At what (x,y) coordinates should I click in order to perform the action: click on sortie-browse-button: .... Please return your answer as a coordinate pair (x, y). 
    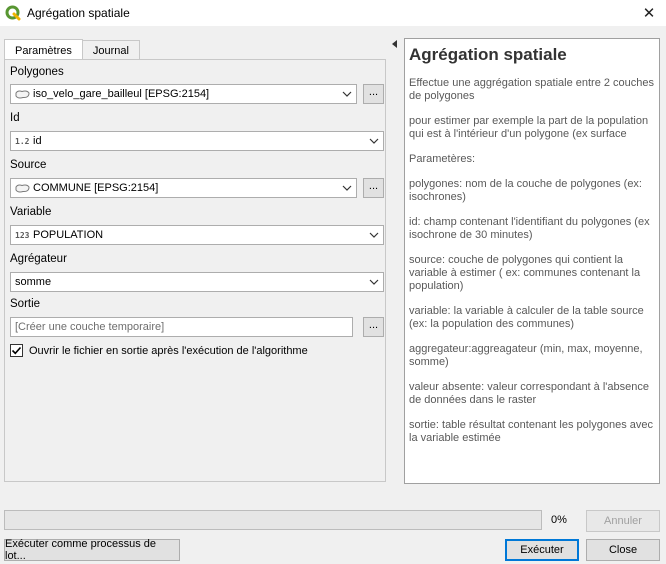
    Looking at the image, I should click on (373, 327).